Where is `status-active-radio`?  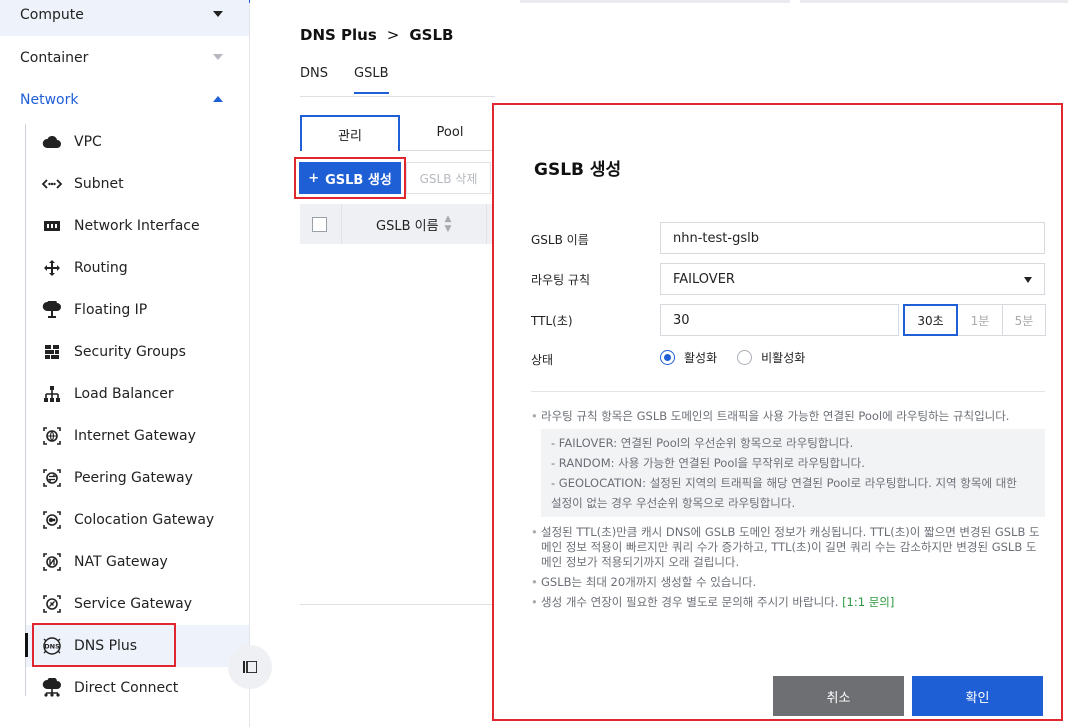
status-active-radio is located at coordinates (667, 357).